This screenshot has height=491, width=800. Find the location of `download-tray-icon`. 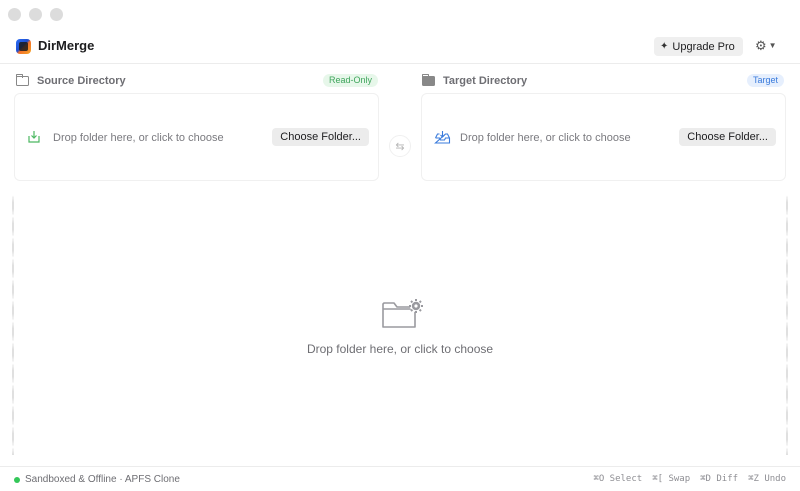

download-tray-icon is located at coordinates (34, 137).